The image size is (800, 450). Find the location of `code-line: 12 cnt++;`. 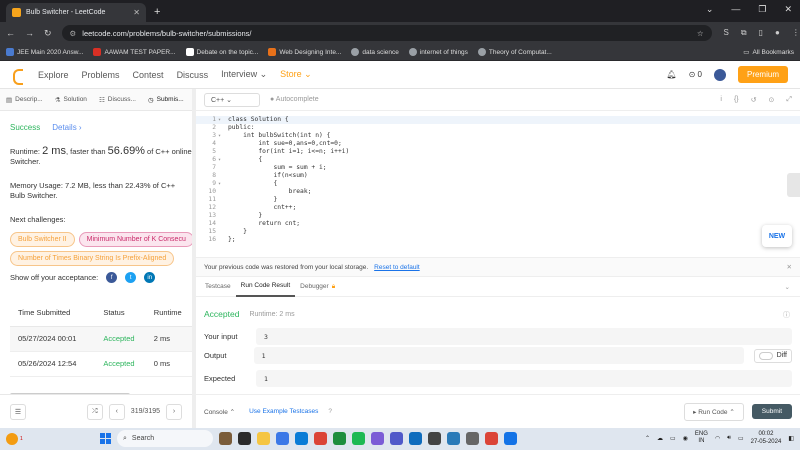

code-line: 12 cnt++; is located at coordinates (498, 208).